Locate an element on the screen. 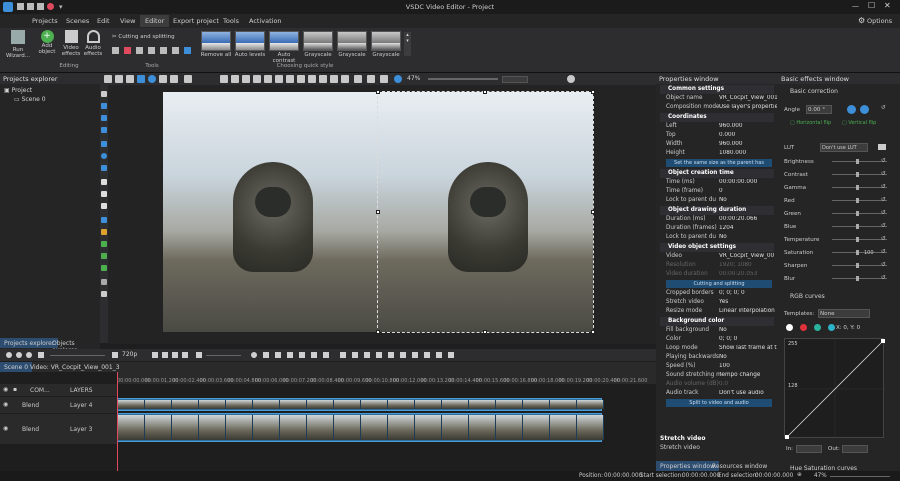  mark-in-icon is located at coordinates (343, 355).